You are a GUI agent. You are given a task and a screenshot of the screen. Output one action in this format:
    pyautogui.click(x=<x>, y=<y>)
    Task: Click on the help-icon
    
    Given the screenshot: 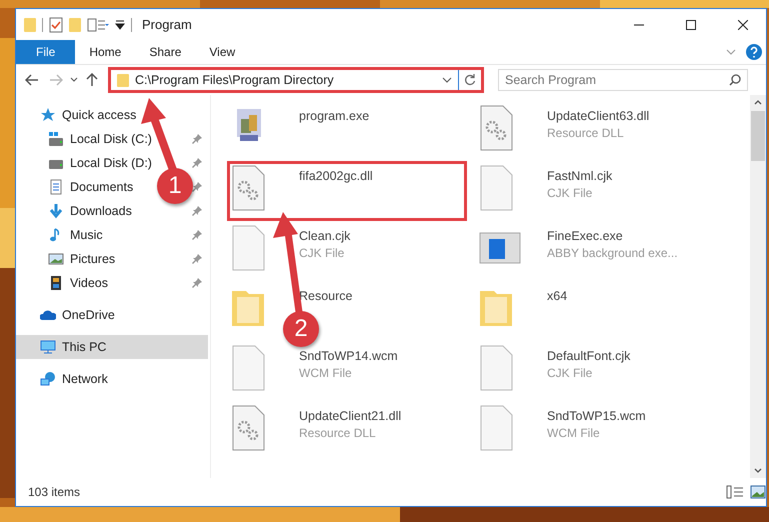 What is the action you would take?
    pyautogui.click(x=754, y=52)
    